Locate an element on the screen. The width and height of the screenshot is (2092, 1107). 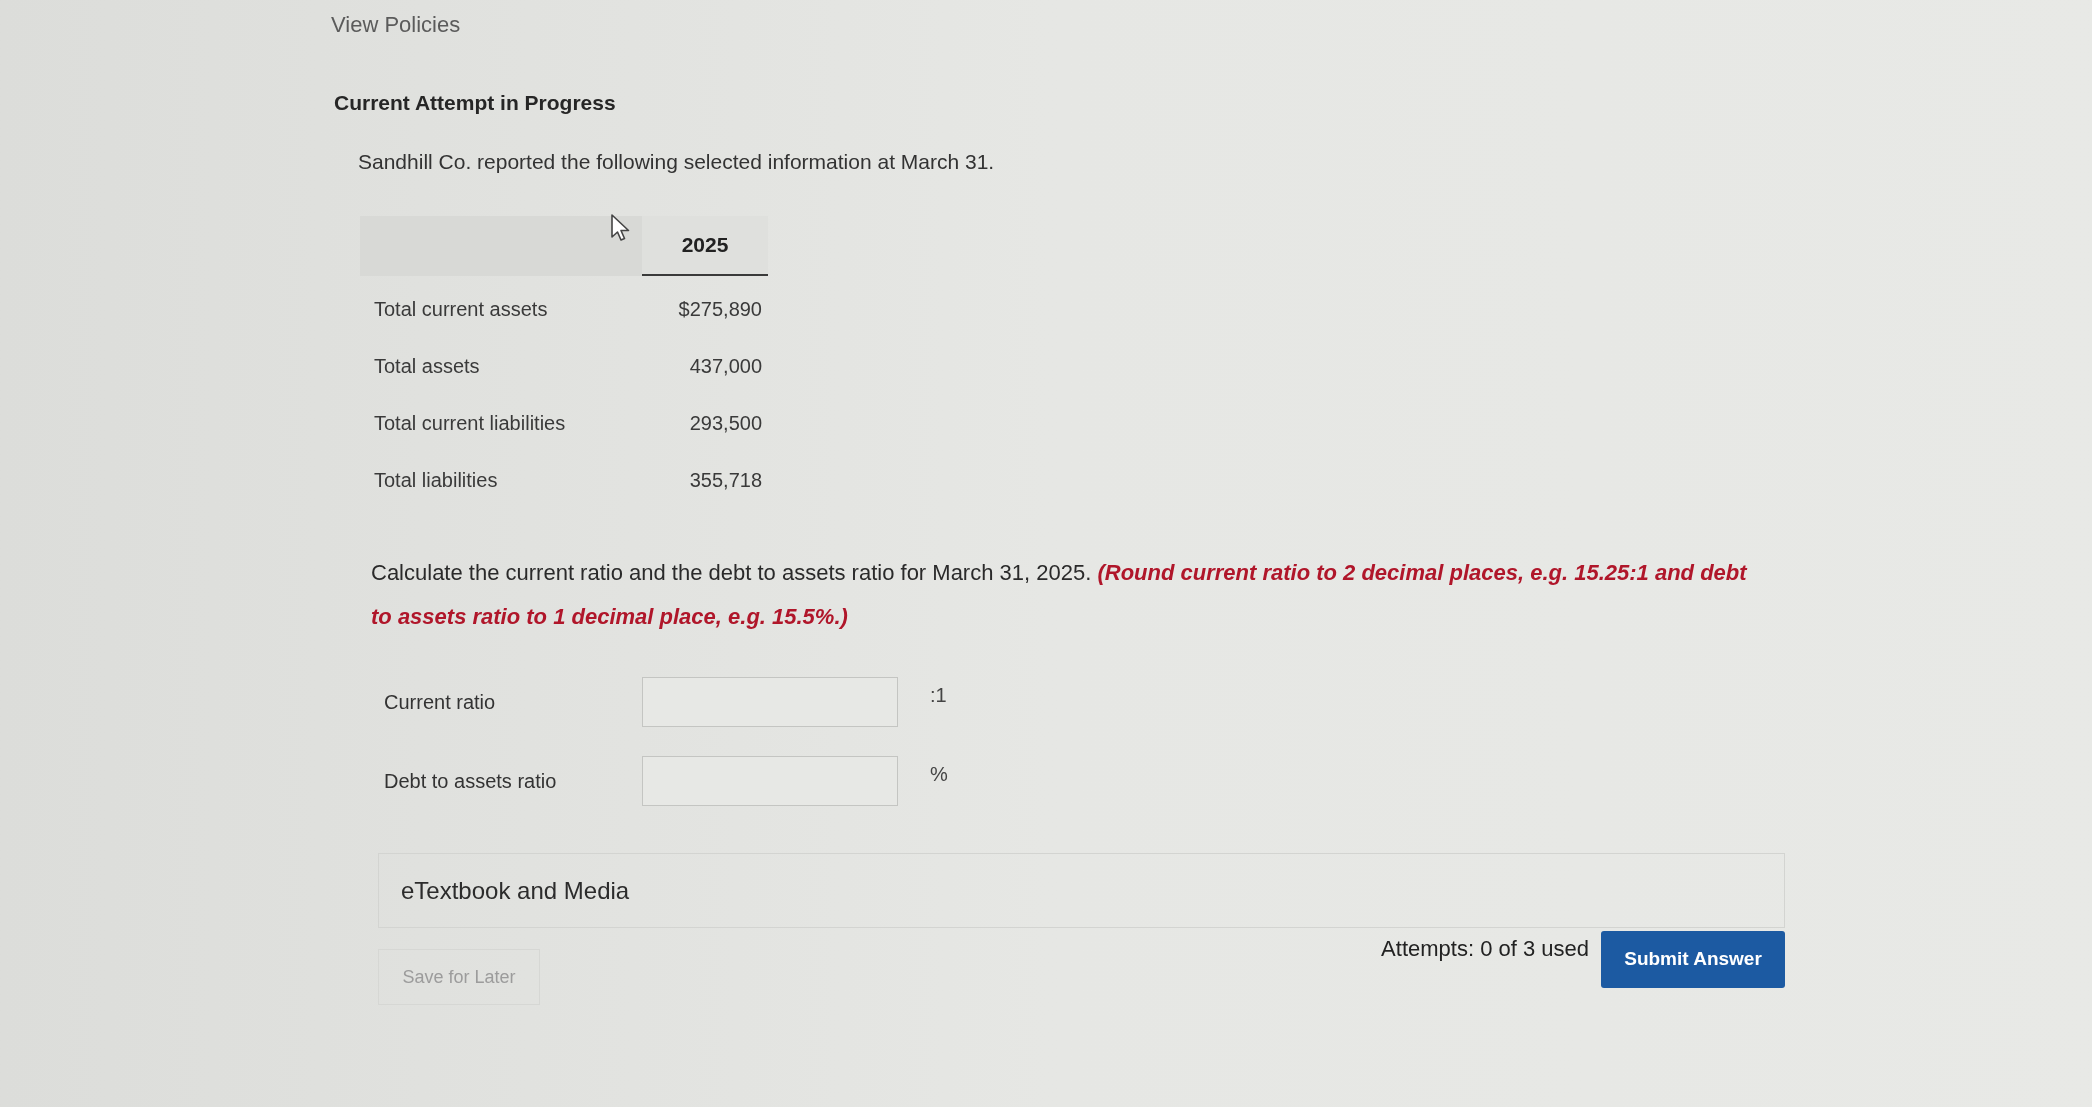
row-label: Total current assets is located at coordinates (460, 309).